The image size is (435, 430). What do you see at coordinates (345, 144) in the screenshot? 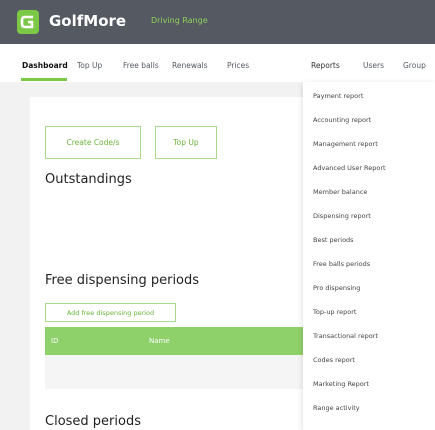
I see `menu-item-management-report: Management report` at bounding box center [345, 144].